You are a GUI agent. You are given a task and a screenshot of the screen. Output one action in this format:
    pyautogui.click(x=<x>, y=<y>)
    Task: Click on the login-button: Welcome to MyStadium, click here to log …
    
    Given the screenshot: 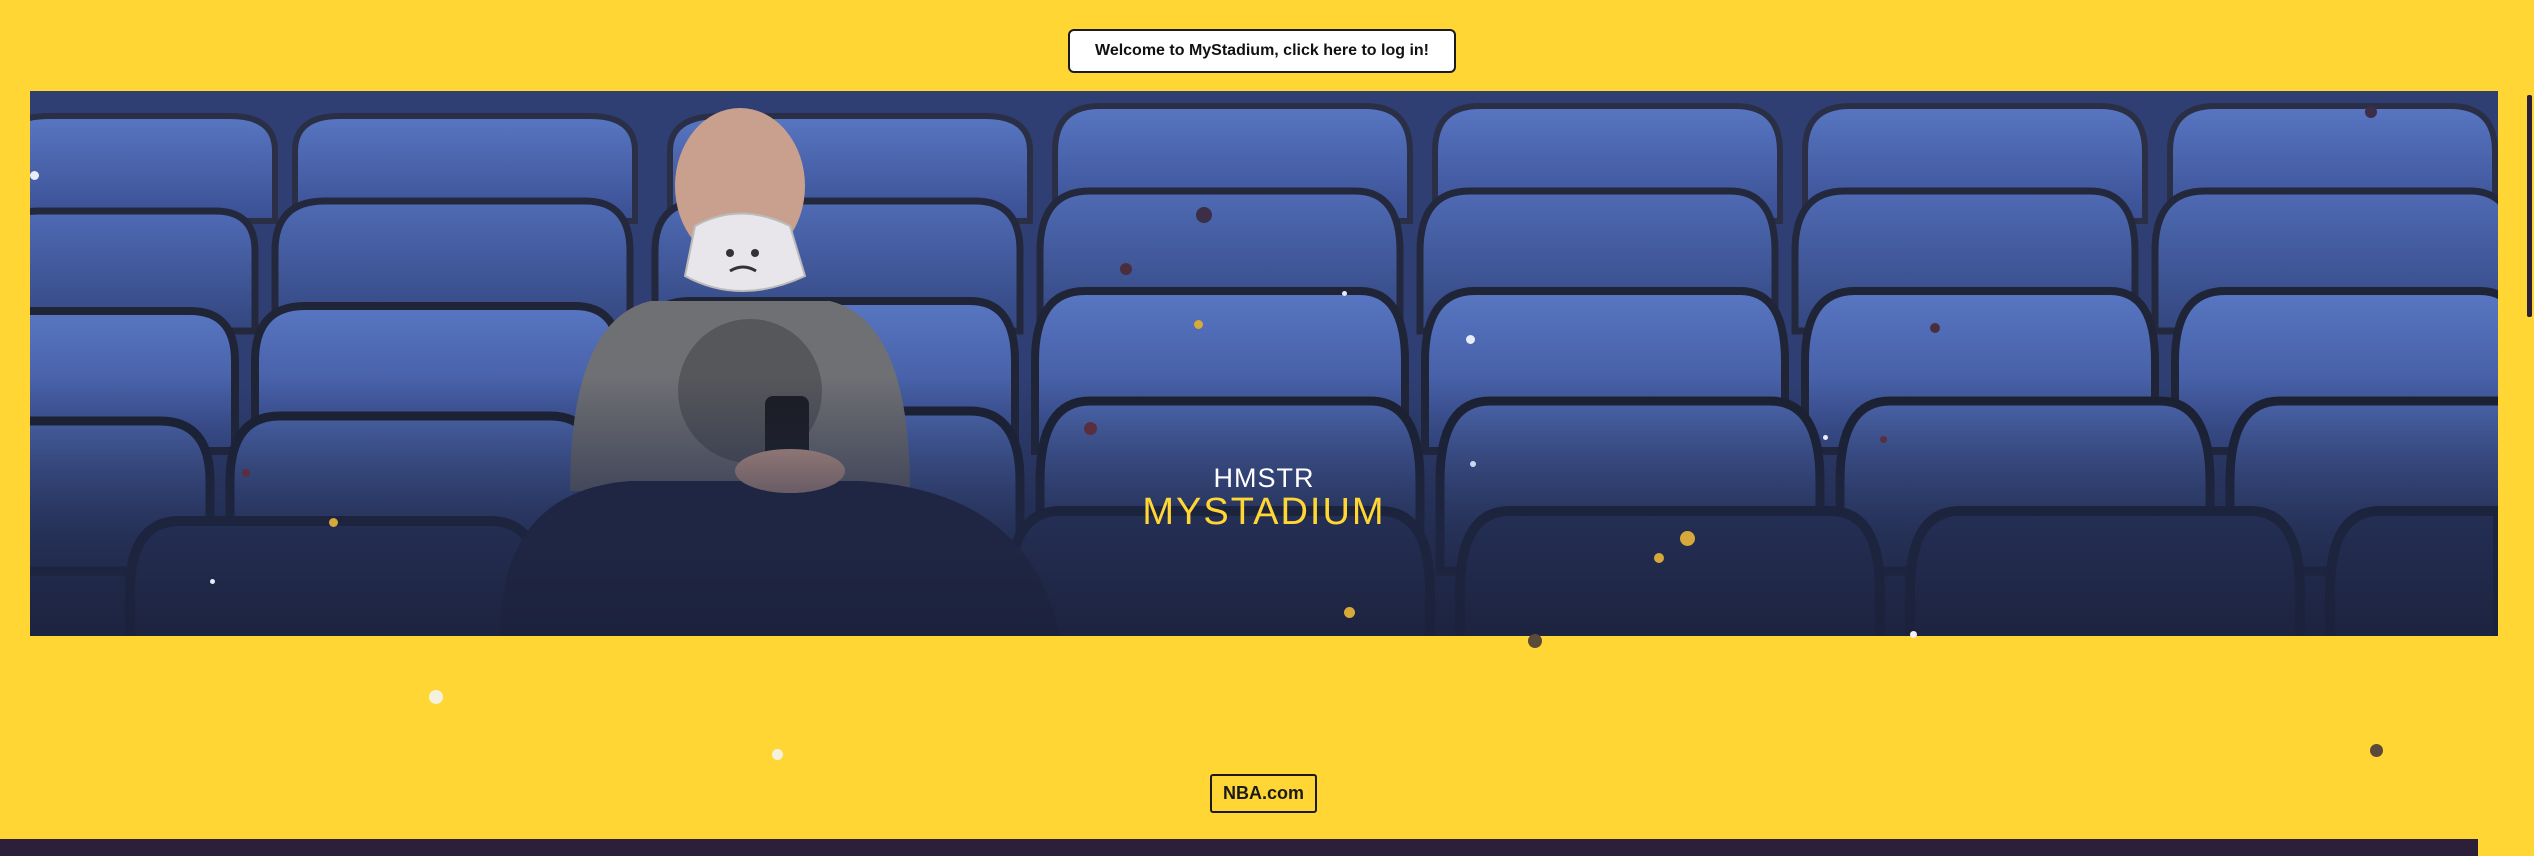 What is the action you would take?
    pyautogui.click(x=1262, y=51)
    